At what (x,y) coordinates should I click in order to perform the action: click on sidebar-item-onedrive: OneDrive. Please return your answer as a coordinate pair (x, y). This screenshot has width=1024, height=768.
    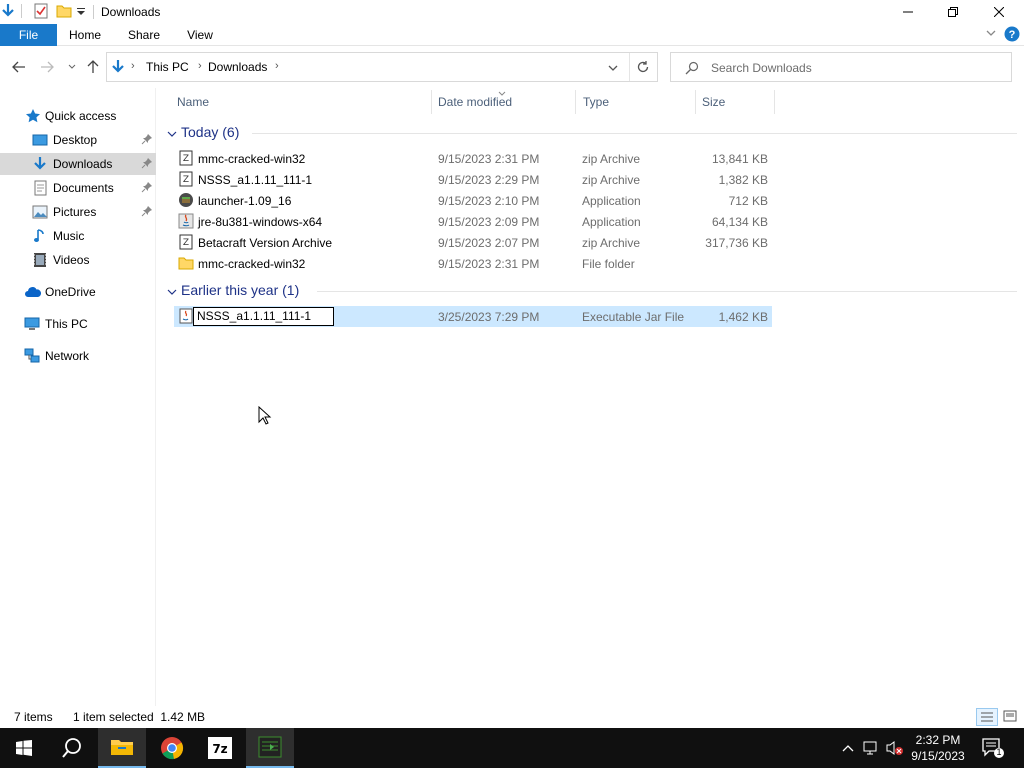
    Looking at the image, I should click on (78, 292).